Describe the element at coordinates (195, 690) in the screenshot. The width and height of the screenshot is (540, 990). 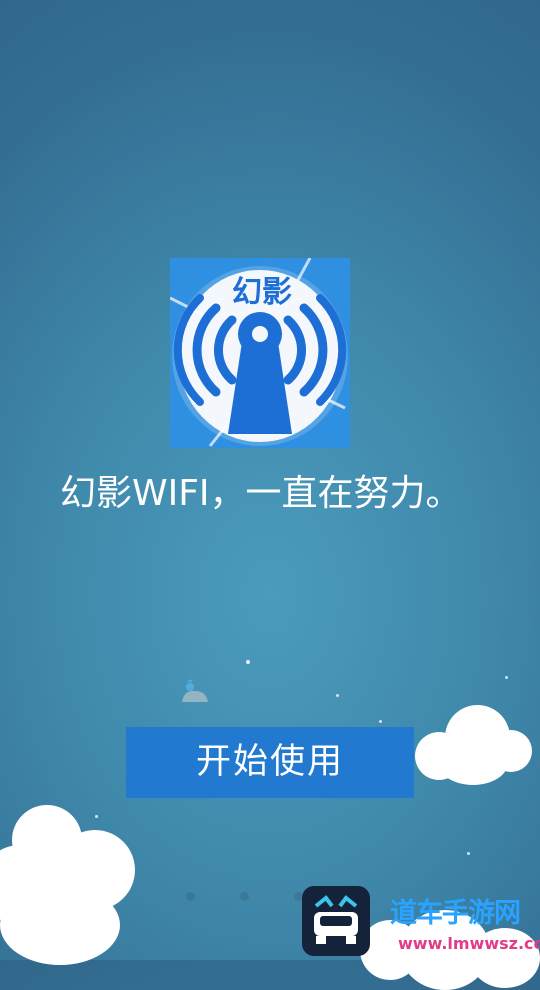
I see `whale-icon` at that location.